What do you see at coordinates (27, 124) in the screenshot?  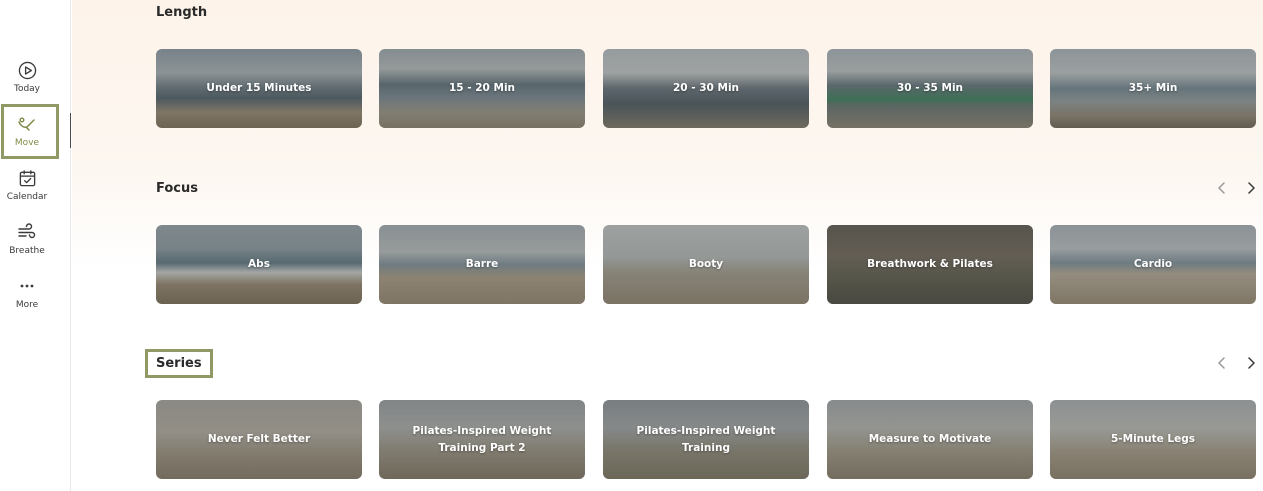 I see `move-icon` at bounding box center [27, 124].